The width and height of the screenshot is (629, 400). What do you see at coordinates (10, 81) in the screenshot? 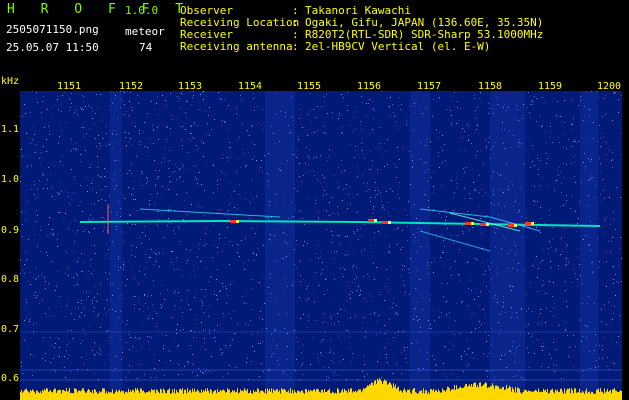
I see `y-axis-unit: kHz` at bounding box center [10, 81].